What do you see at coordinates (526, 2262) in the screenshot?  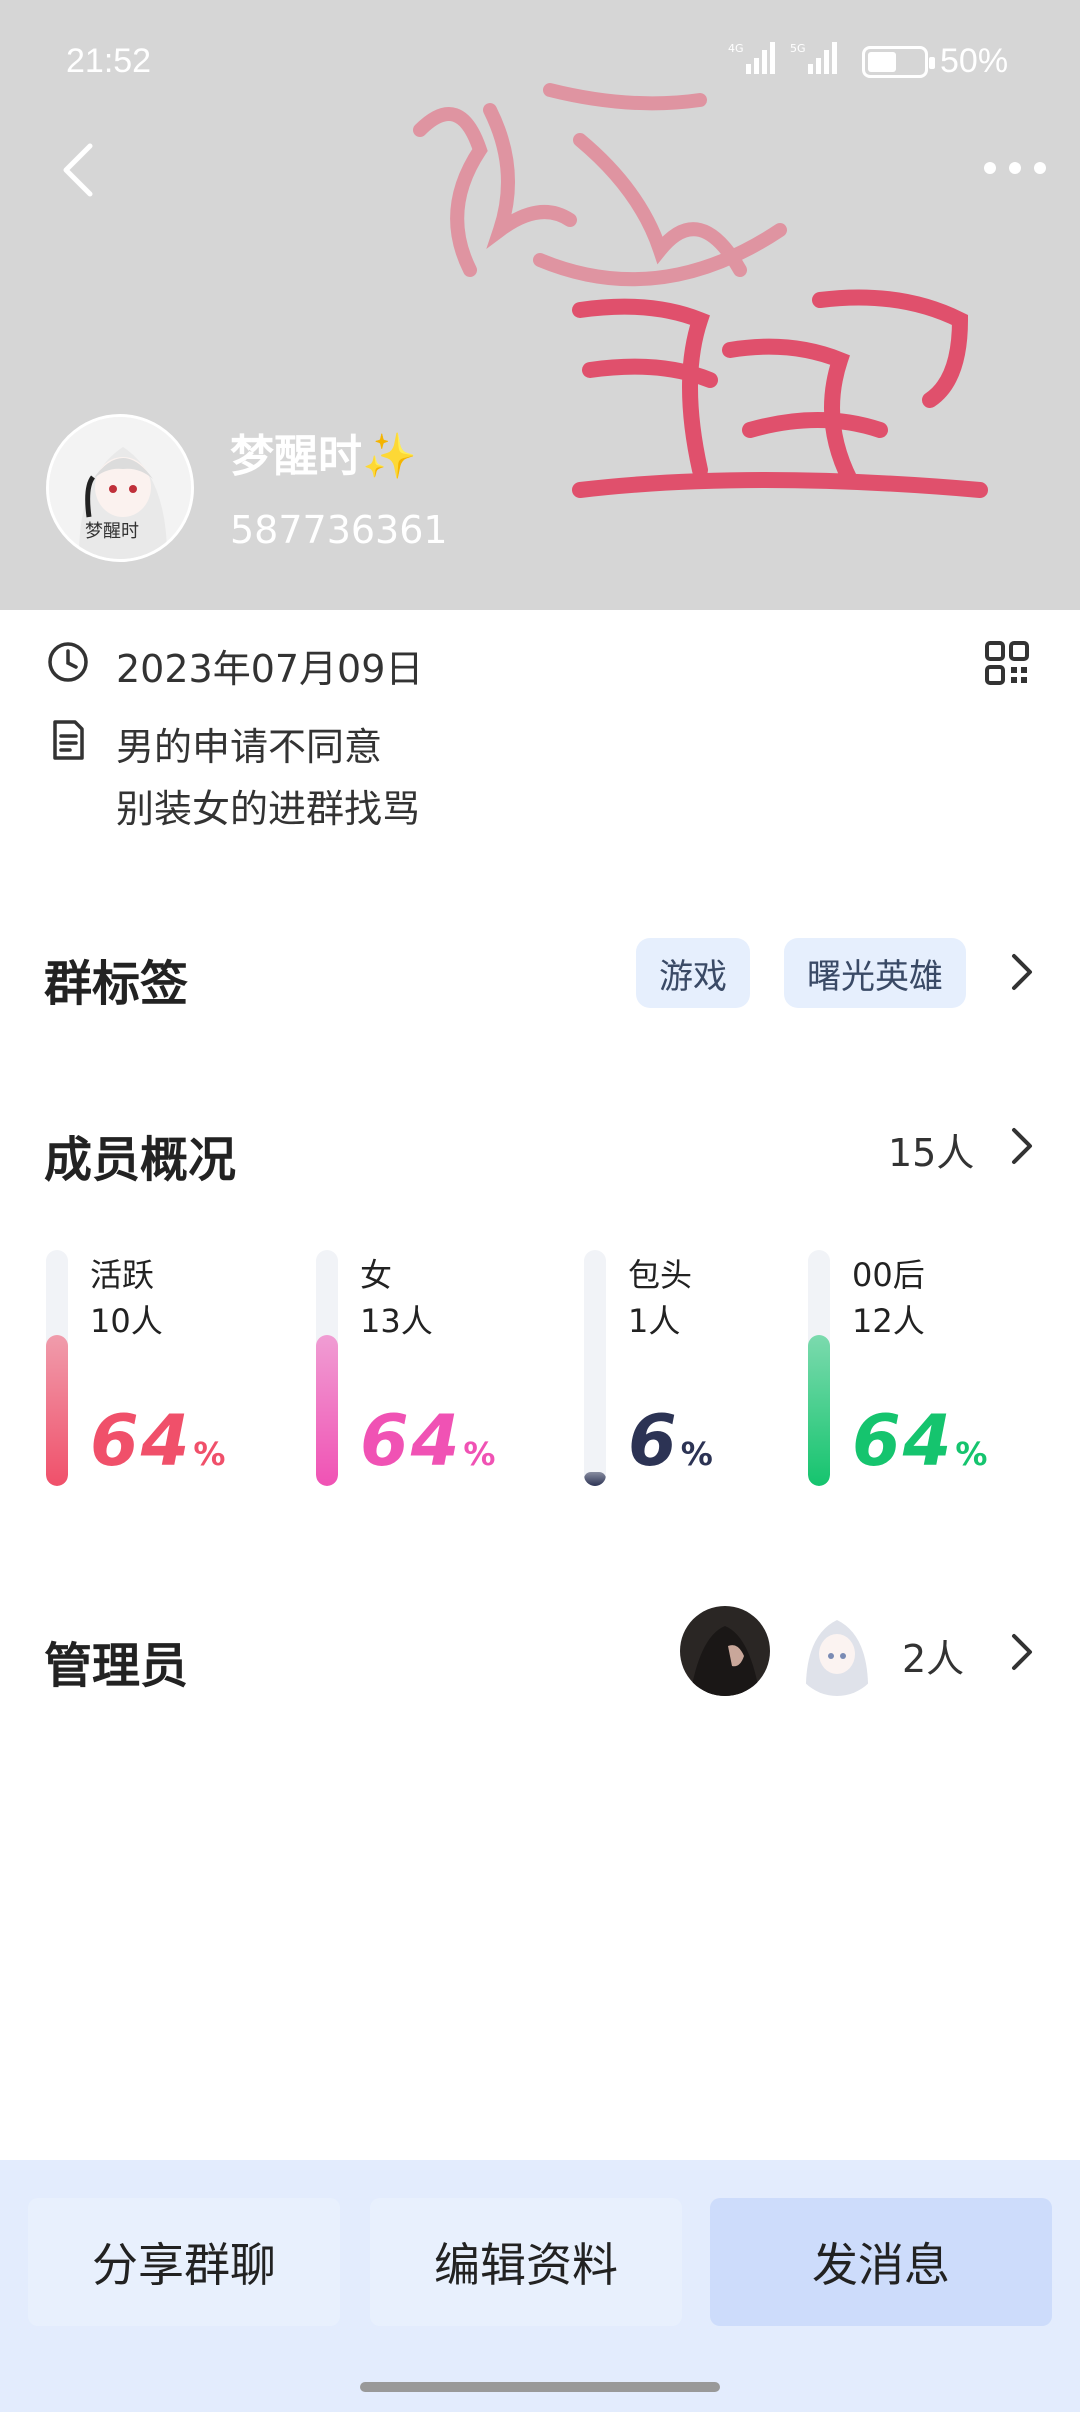 I see `edit-profile-button: 编辑资料` at bounding box center [526, 2262].